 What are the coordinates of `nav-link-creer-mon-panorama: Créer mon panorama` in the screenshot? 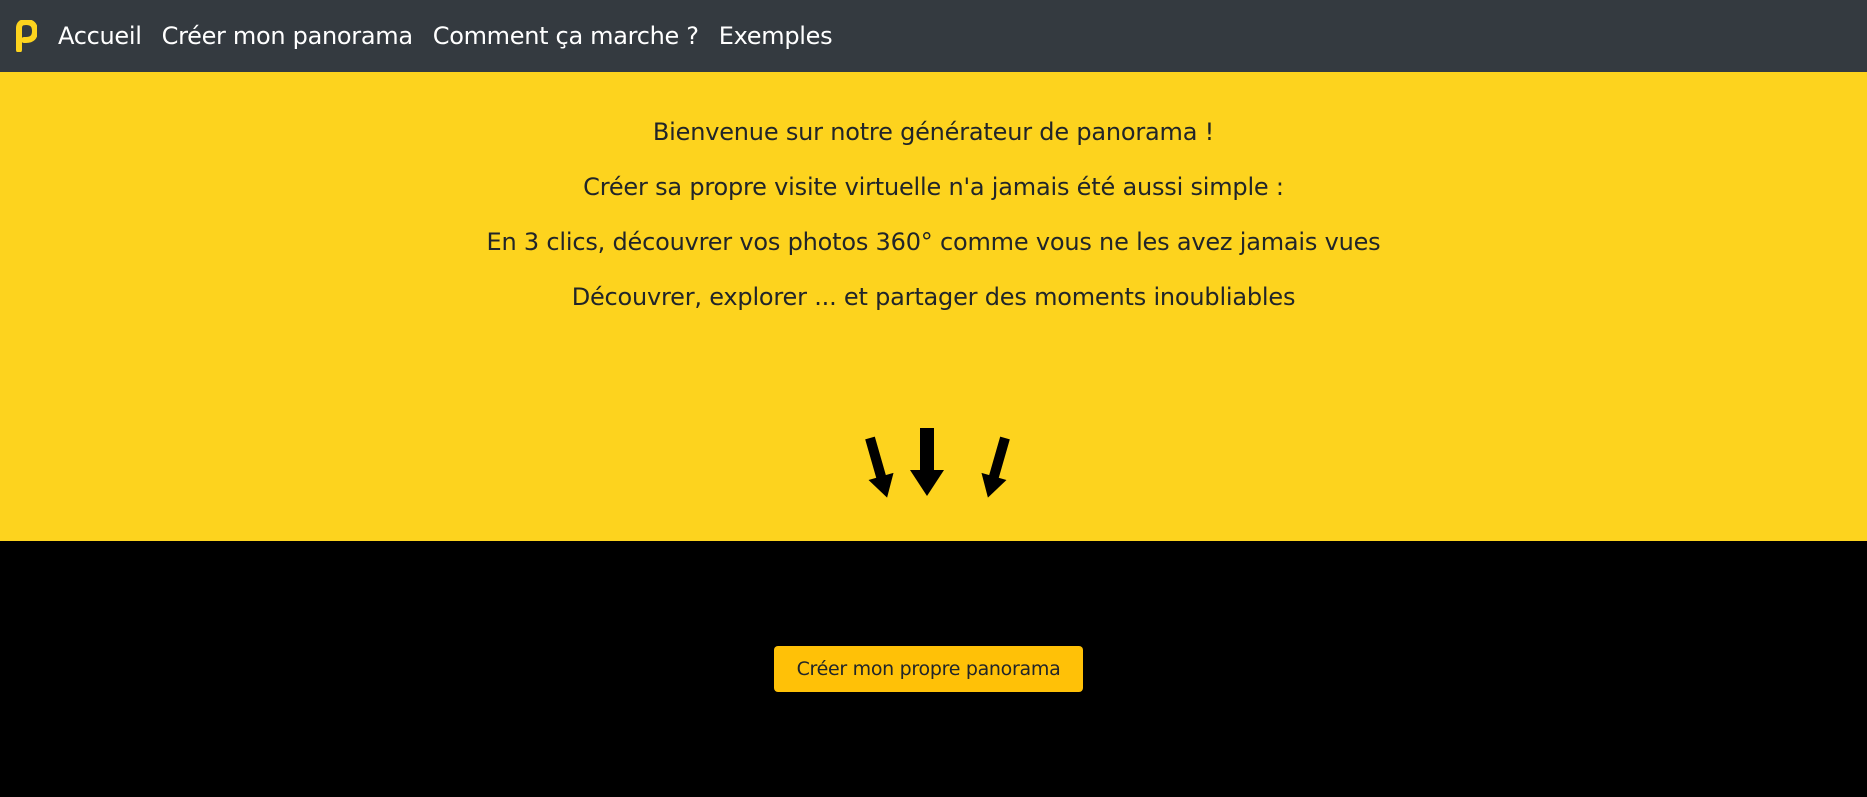 It's located at (287, 36).